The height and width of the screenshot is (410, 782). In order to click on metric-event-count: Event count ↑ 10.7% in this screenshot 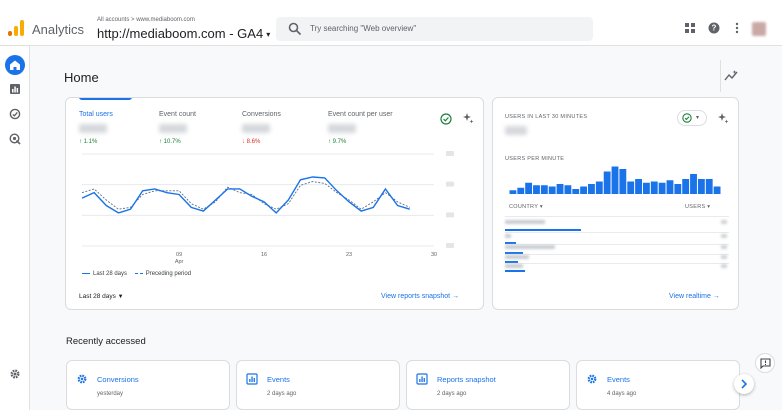, I will do `click(177, 128)`.